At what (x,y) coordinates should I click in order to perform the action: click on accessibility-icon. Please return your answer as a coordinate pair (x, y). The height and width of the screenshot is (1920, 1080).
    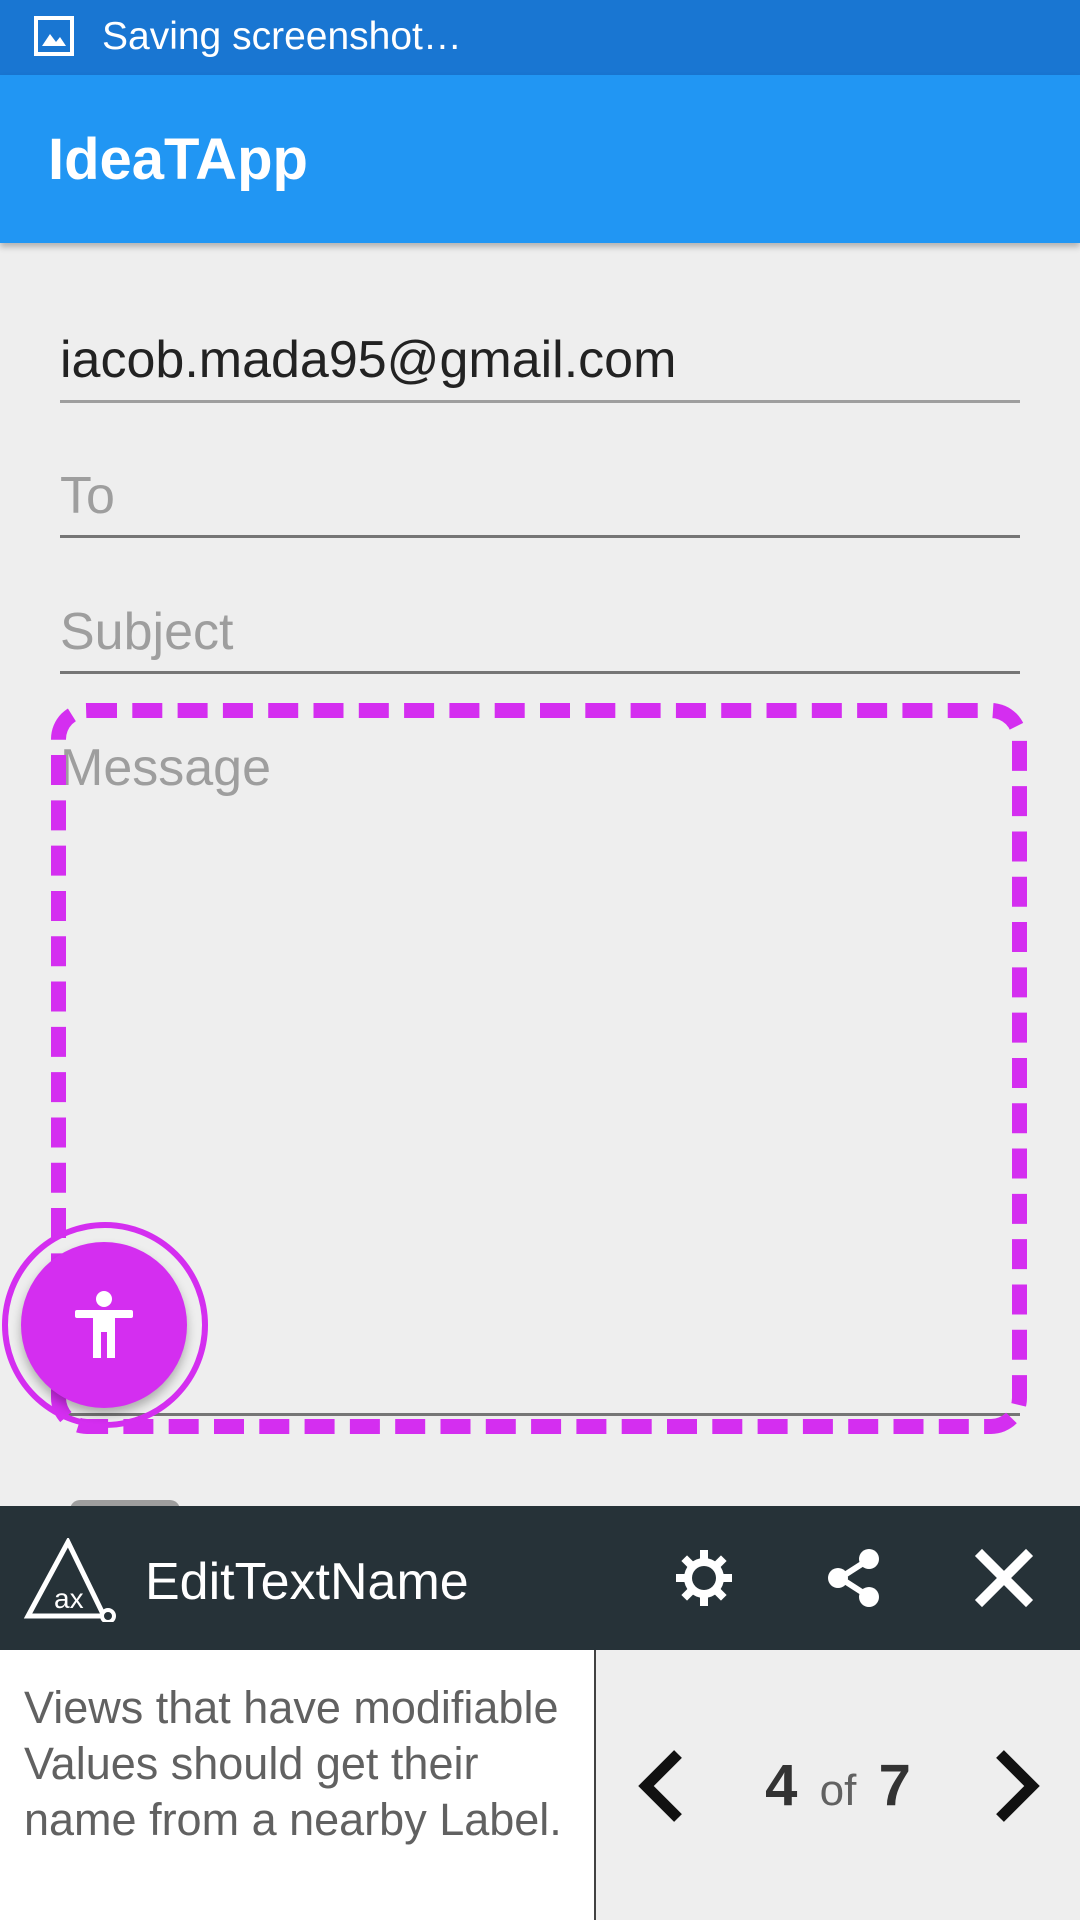
    Looking at the image, I should click on (104, 1324).